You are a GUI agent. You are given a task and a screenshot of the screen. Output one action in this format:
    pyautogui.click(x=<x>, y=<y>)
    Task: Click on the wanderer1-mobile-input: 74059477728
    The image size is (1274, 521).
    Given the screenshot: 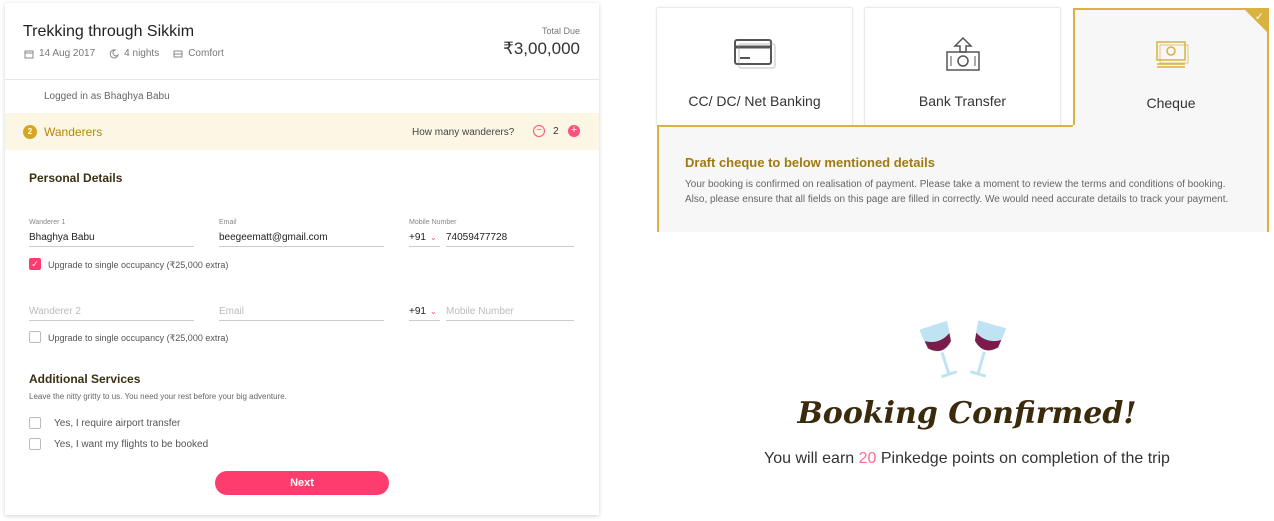 What is the action you would take?
    pyautogui.click(x=510, y=238)
    